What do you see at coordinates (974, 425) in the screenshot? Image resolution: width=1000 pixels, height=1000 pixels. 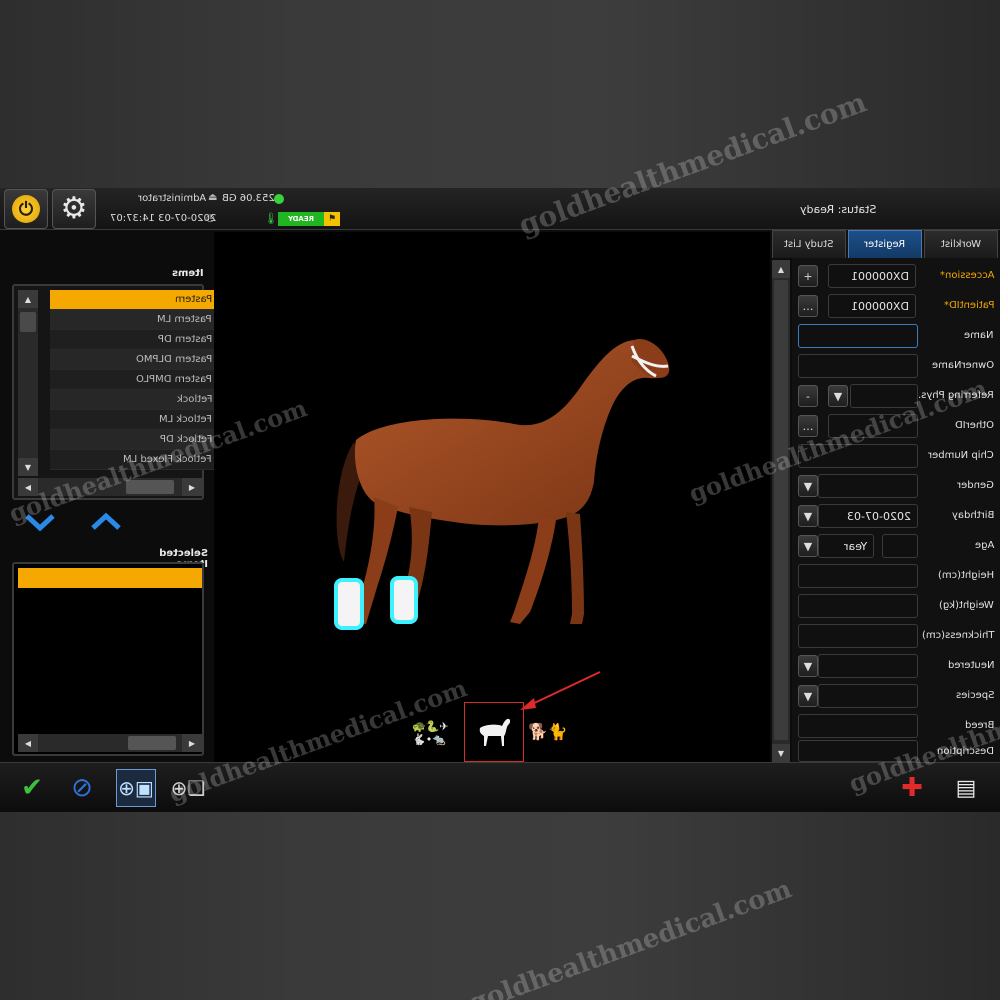 I see `otherid-label: OtherID` at bounding box center [974, 425].